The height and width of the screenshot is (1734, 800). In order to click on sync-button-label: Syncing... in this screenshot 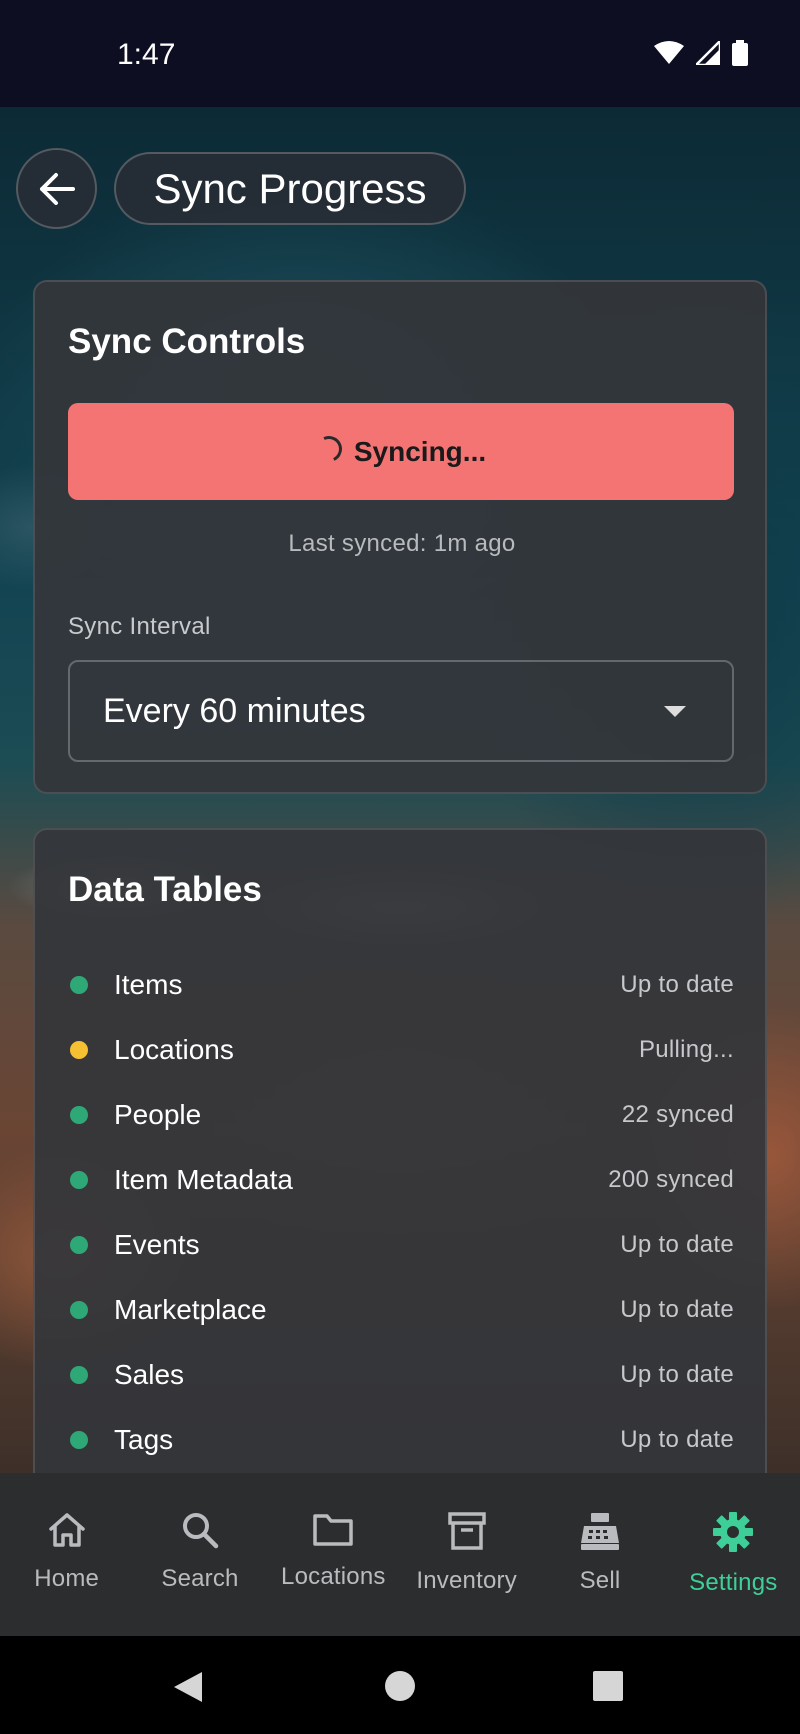, I will do `click(420, 451)`.